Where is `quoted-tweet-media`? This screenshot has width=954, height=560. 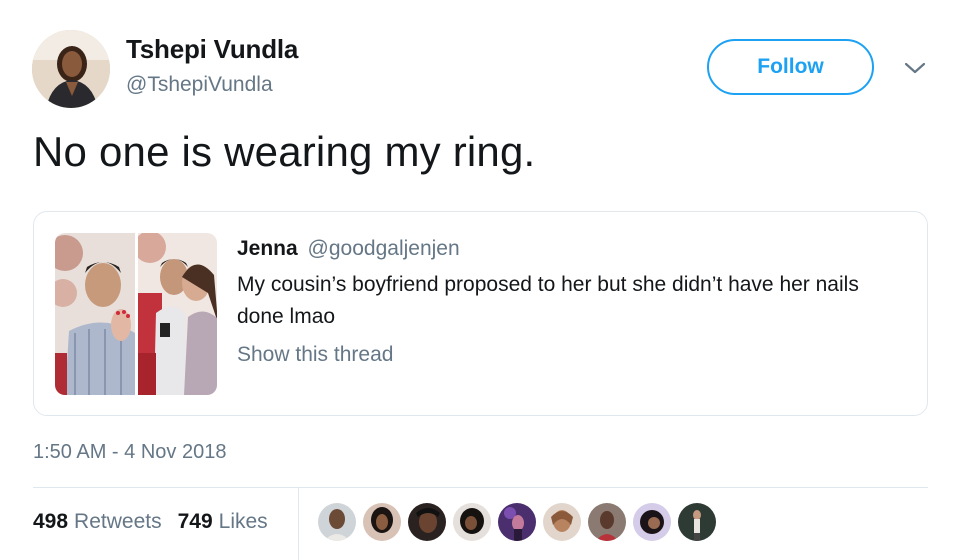
quoted-tweet-media is located at coordinates (136, 314).